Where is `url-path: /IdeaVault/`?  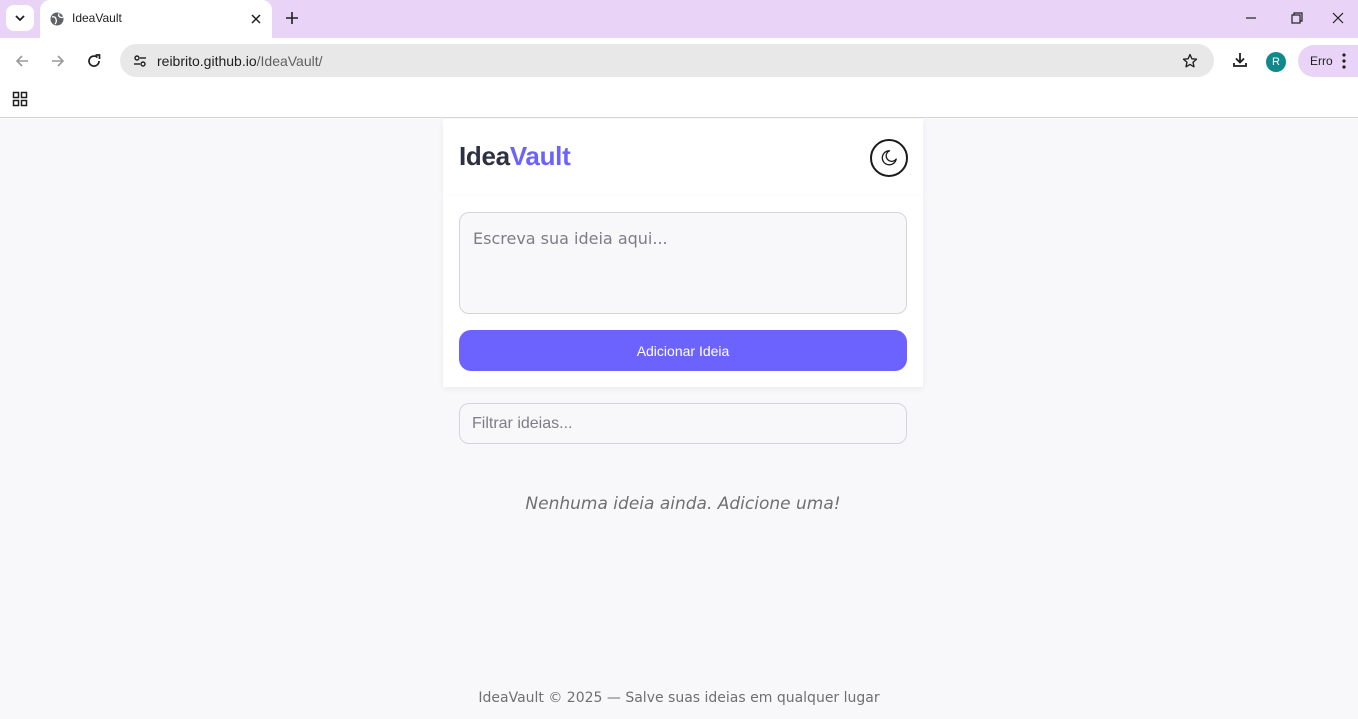
url-path: /IdeaVault/ is located at coordinates (289, 61).